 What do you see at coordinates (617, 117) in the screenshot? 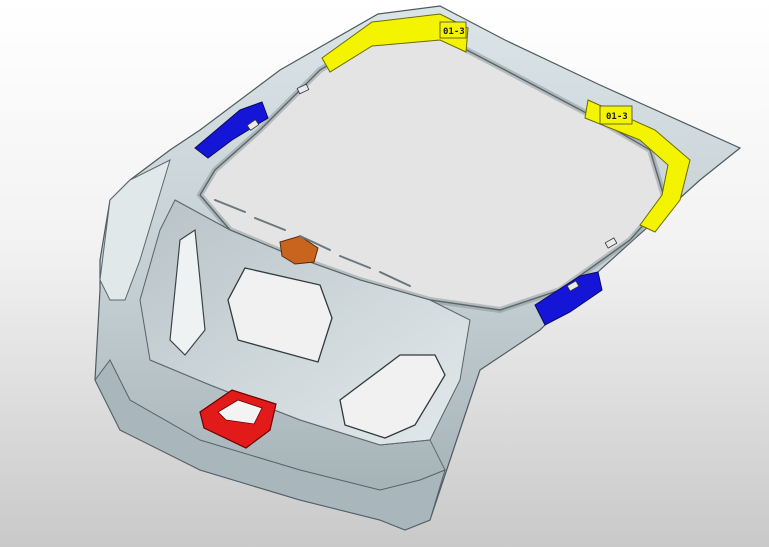
I see `right-seal-tag: 01-3` at bounding box center [617, 117].